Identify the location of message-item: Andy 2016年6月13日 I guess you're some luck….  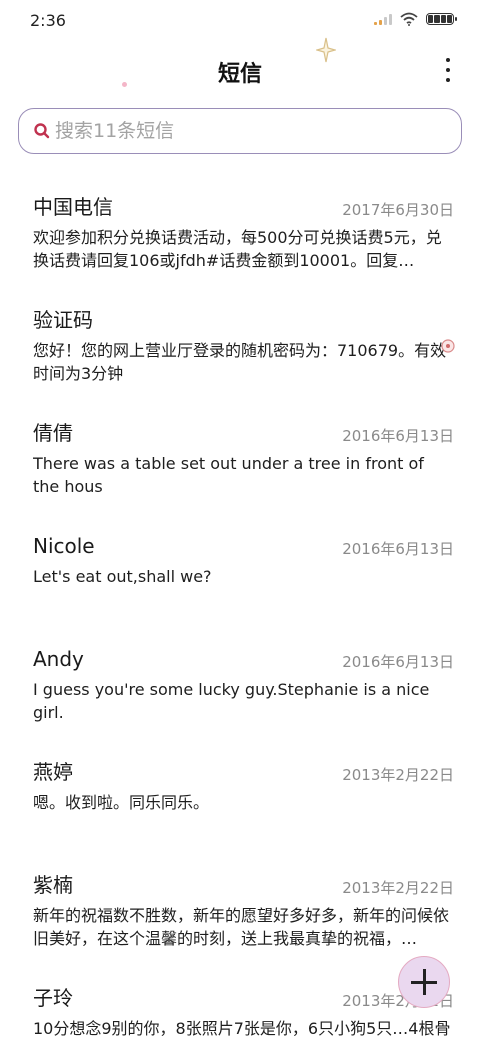
(240, 684).